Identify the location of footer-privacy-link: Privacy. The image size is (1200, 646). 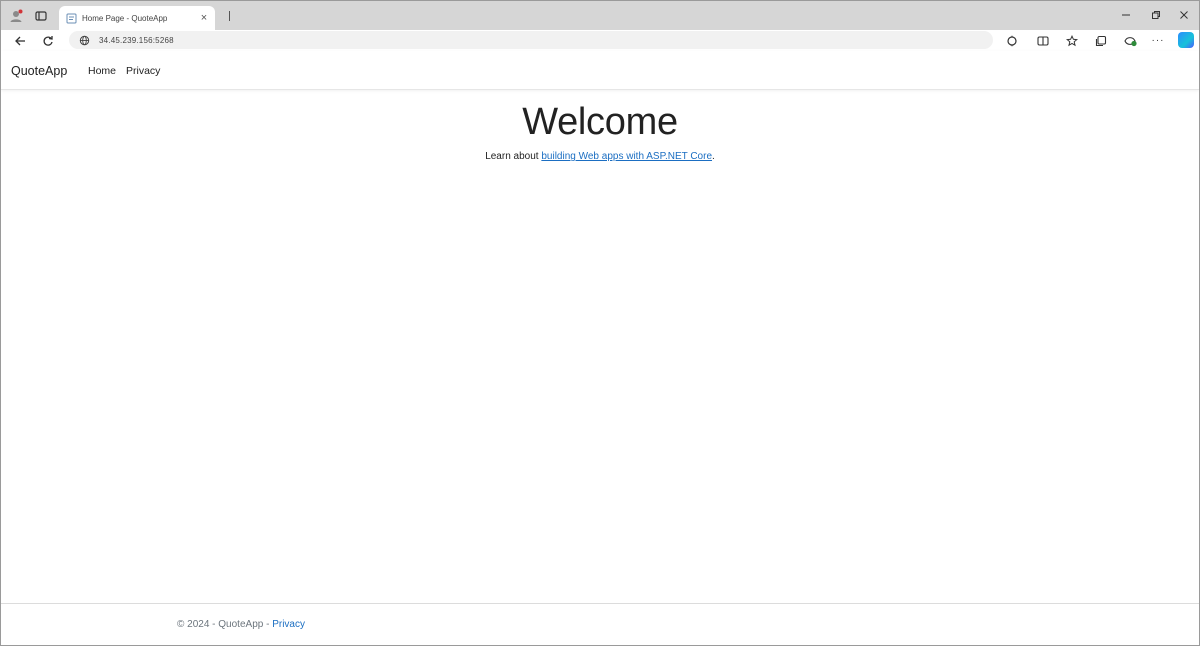
(288, 624).